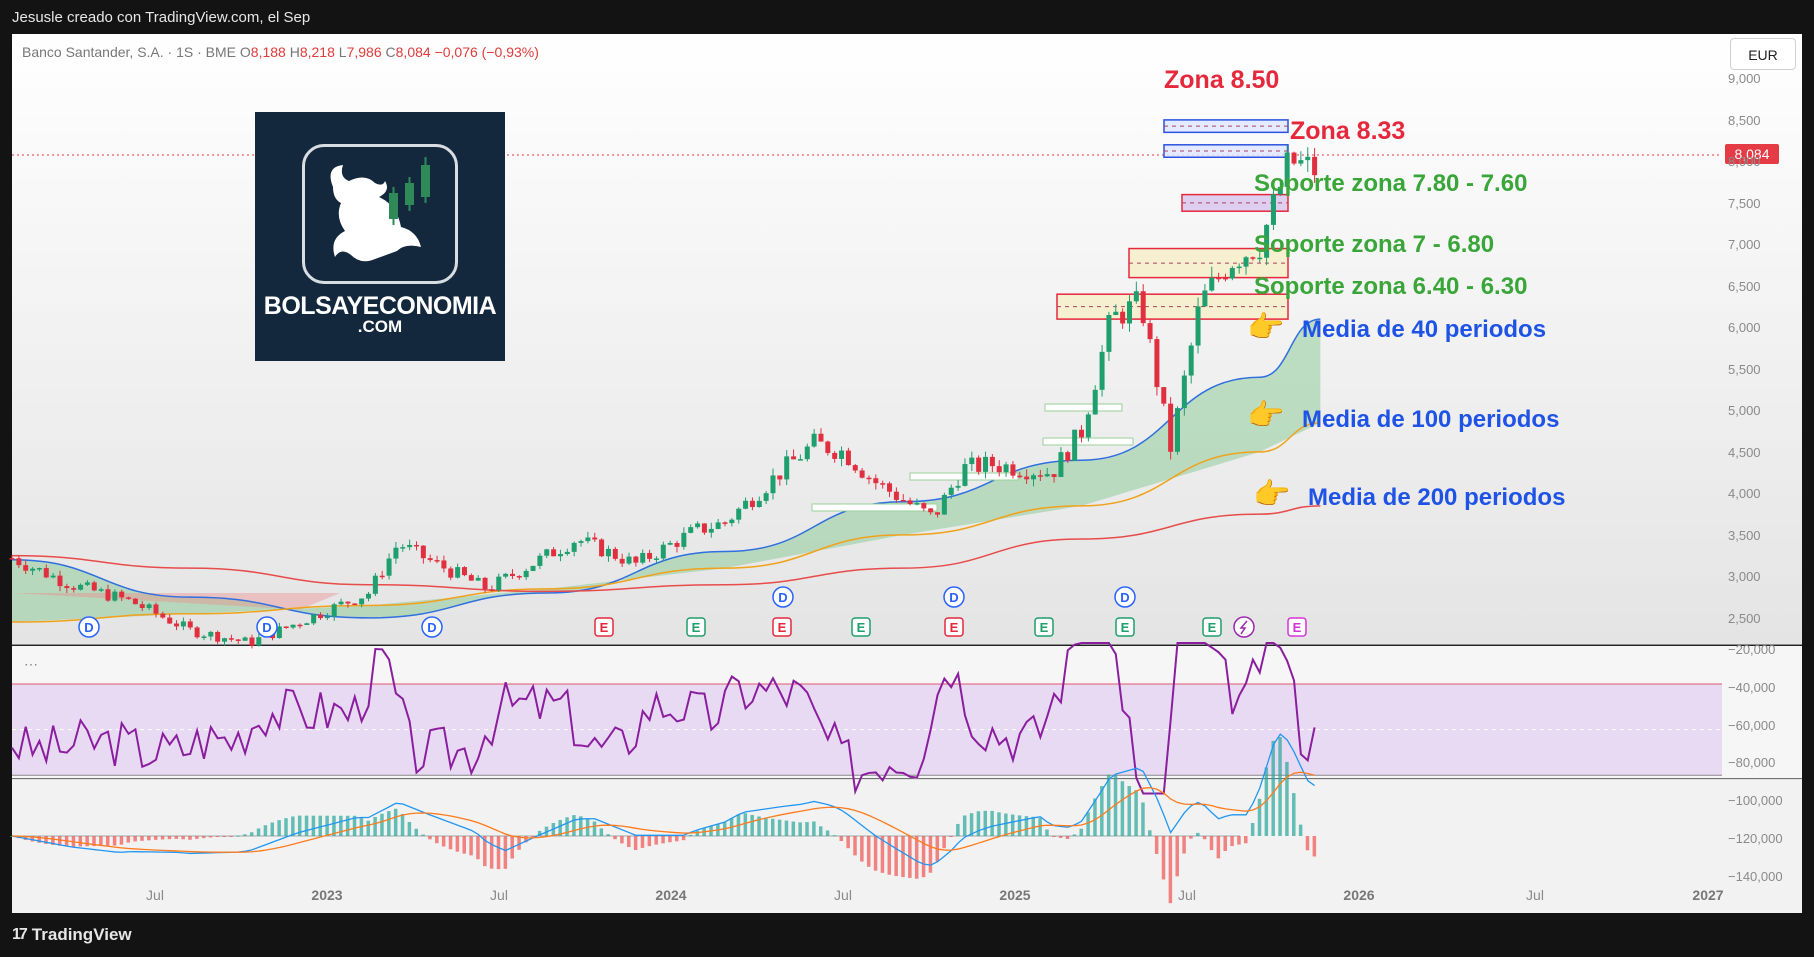 The image size is (1814, 957). Describe the element at coordinates (1755, 838) in the screenshot. I see `indicator-tick: −120,000` at that location.